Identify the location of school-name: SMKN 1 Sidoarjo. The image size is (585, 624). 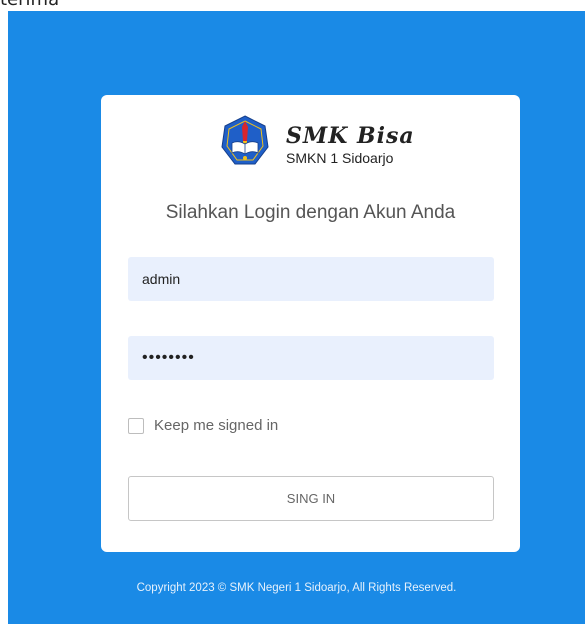
(340, 158).